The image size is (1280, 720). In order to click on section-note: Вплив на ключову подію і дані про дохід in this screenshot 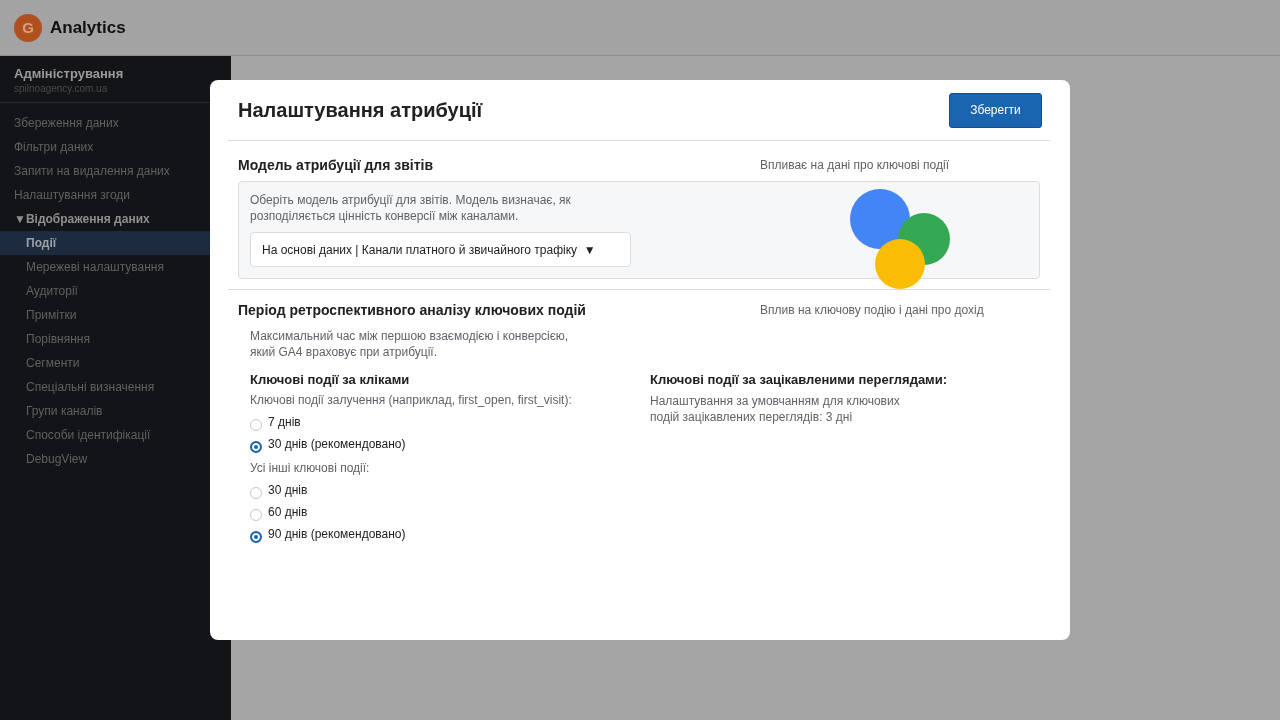, I will do `click(872, 310)`.